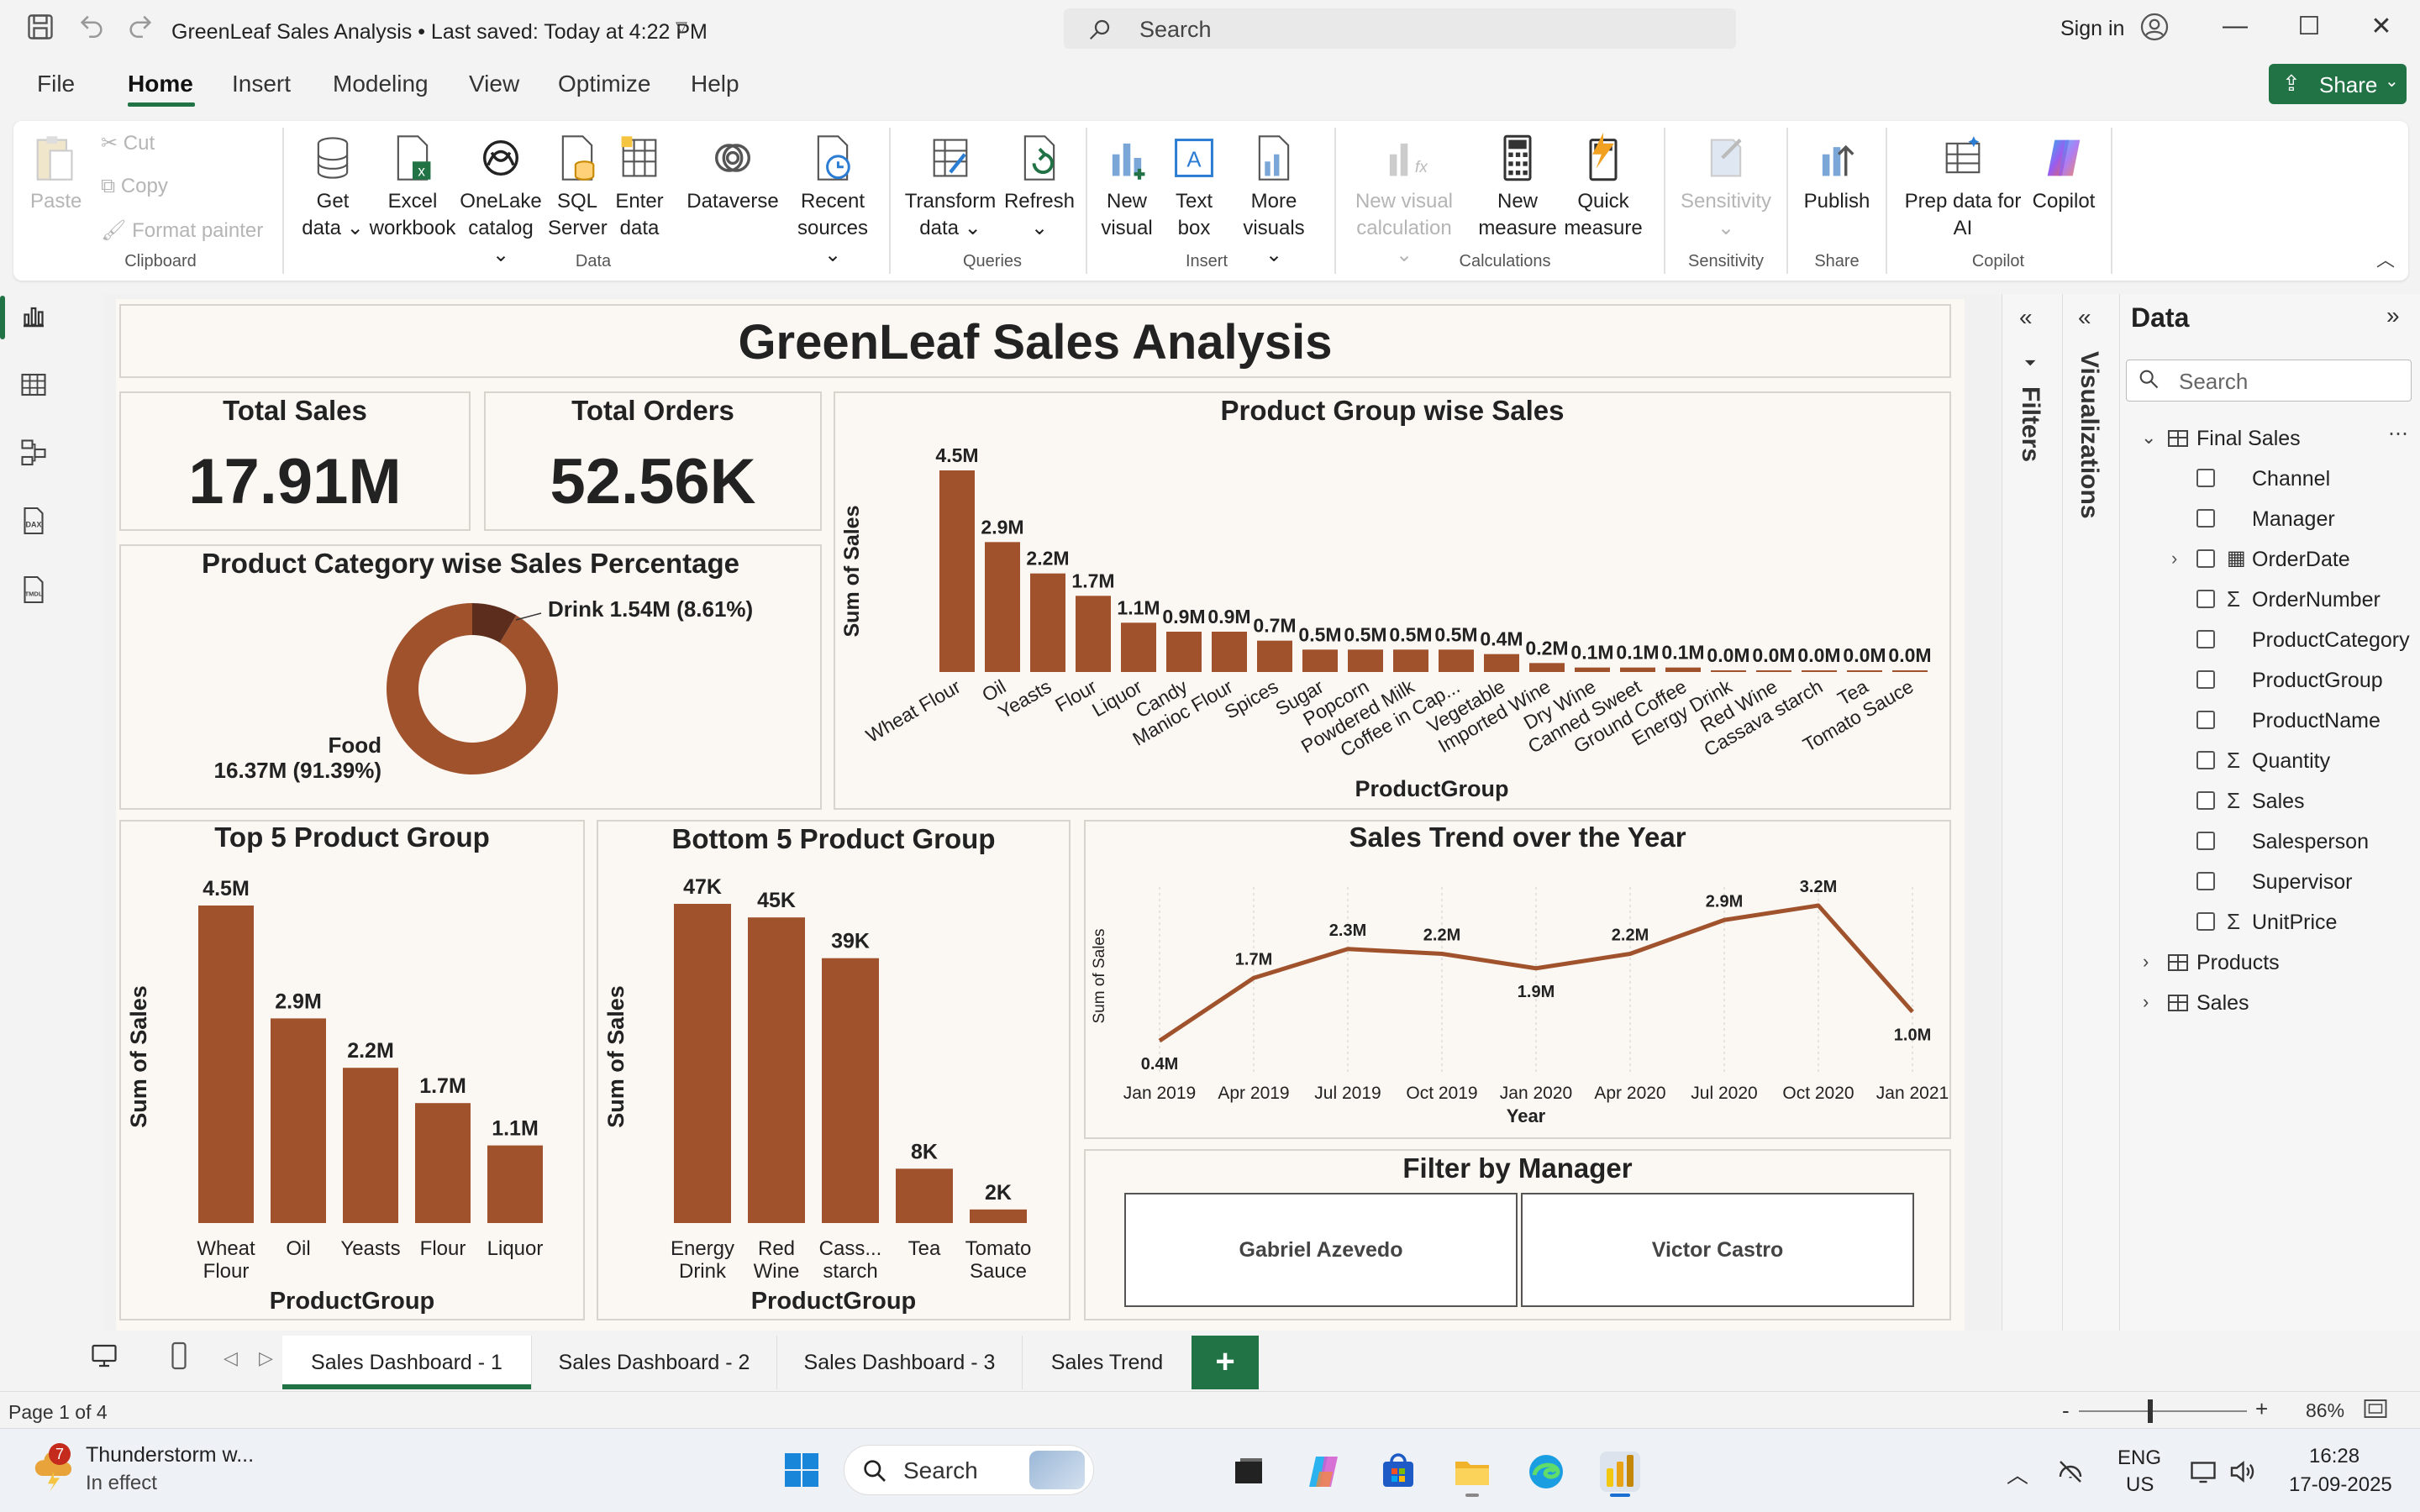 Image resolution: width=2420 pixels, height=1512 pixels. Describe the element at coordinates (2085, 317) in the screenshot. I see `expand-visualizations-icon: «` at that location.